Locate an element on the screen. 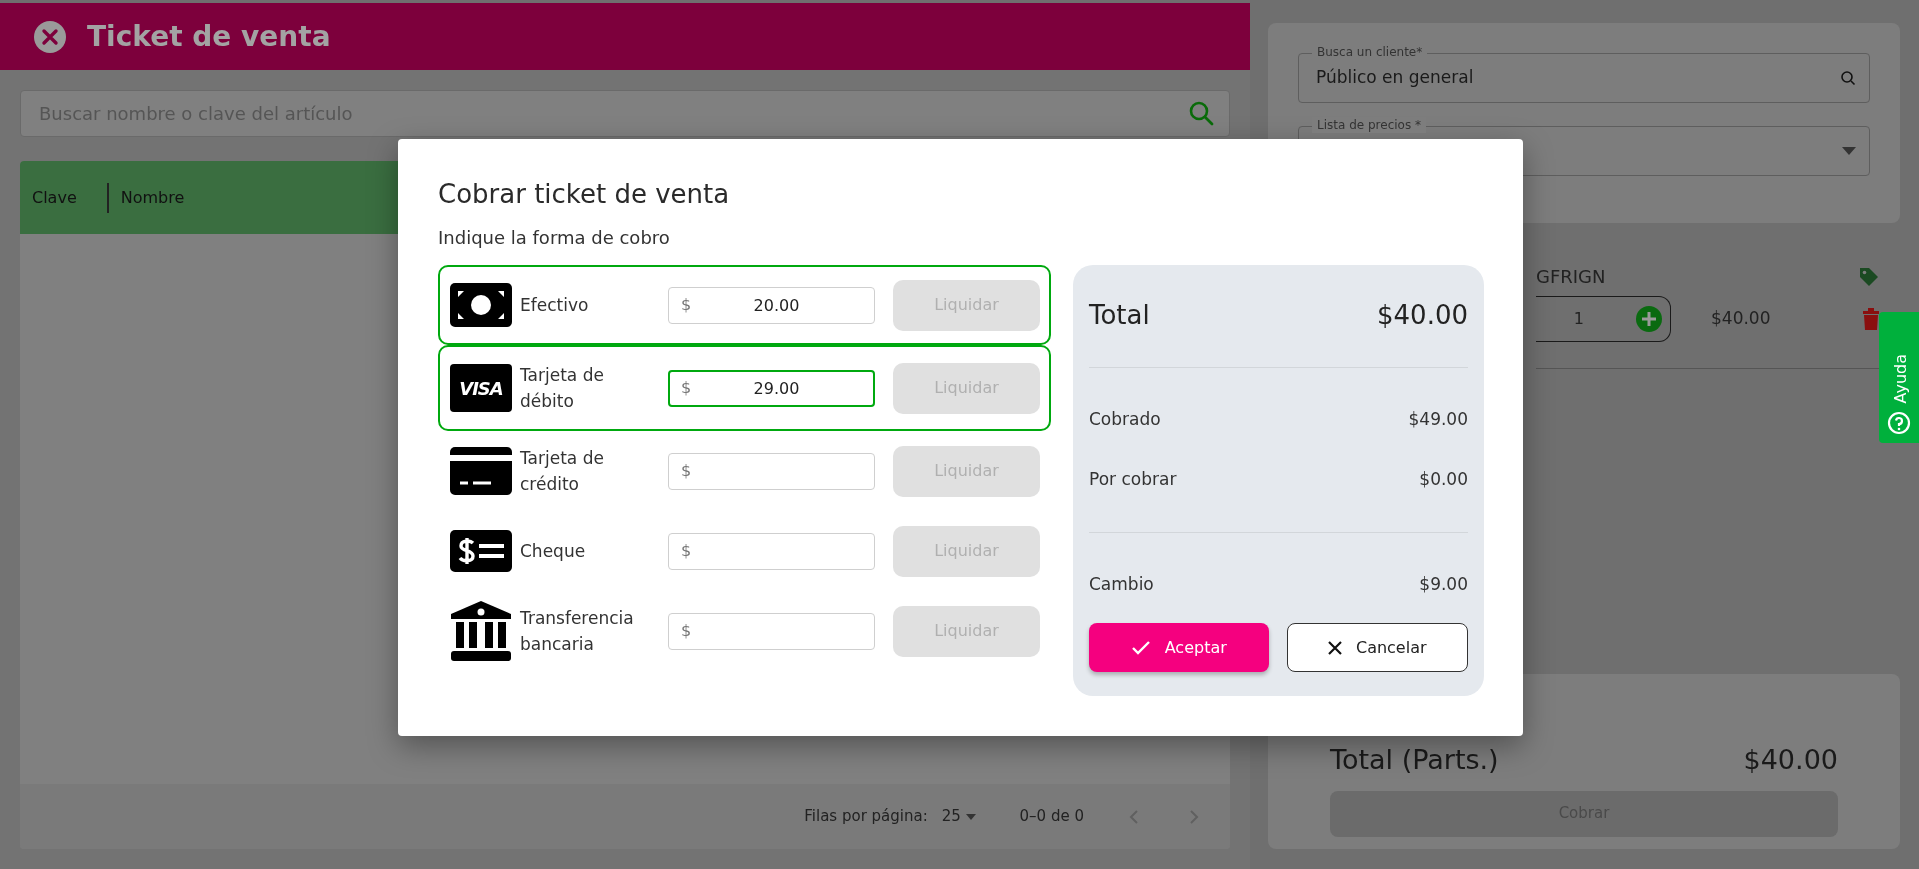 The height and width of the screenshot is (869, 1919). previous-page-icon is located at coordinates (1134, 816).